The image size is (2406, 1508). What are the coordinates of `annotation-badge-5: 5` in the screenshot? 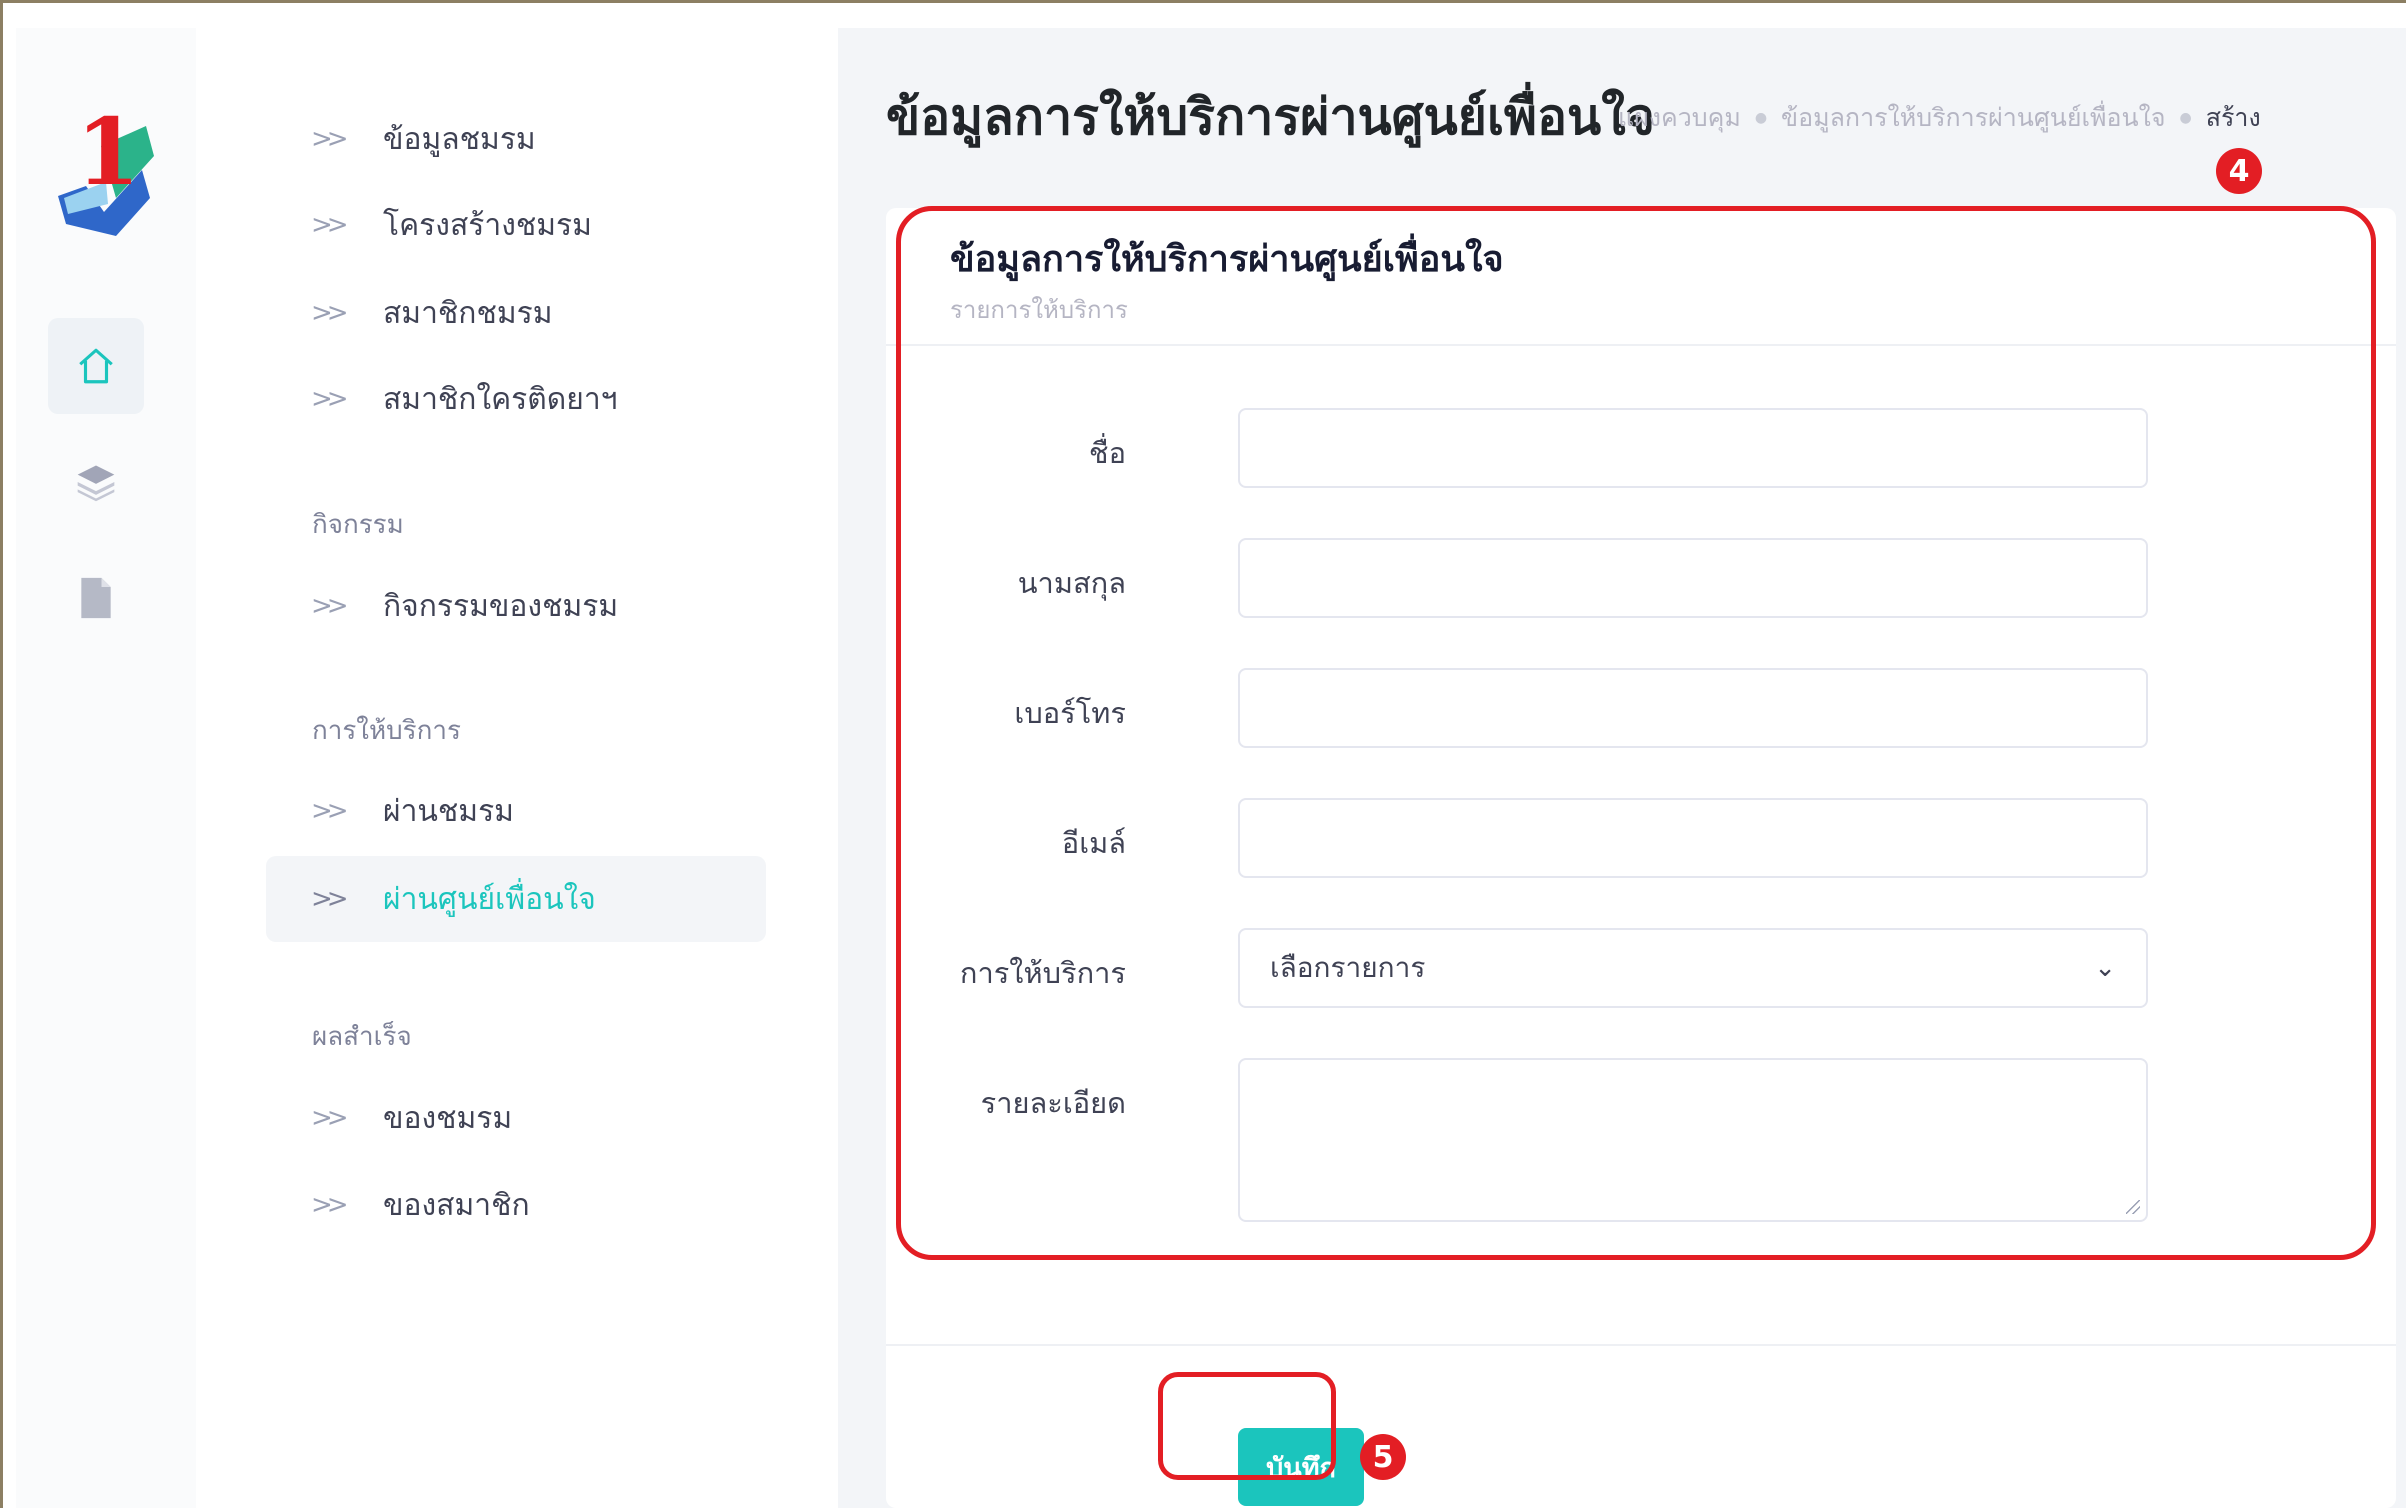 It's located at (1383, 1457).